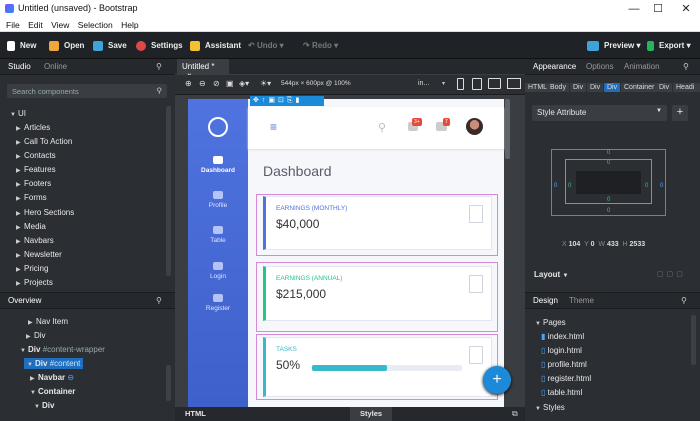 The image size is (700, 421). Describe the element at coordinates (661, 186) in the screenshot. I see `margin-right-value: 0` at that location.